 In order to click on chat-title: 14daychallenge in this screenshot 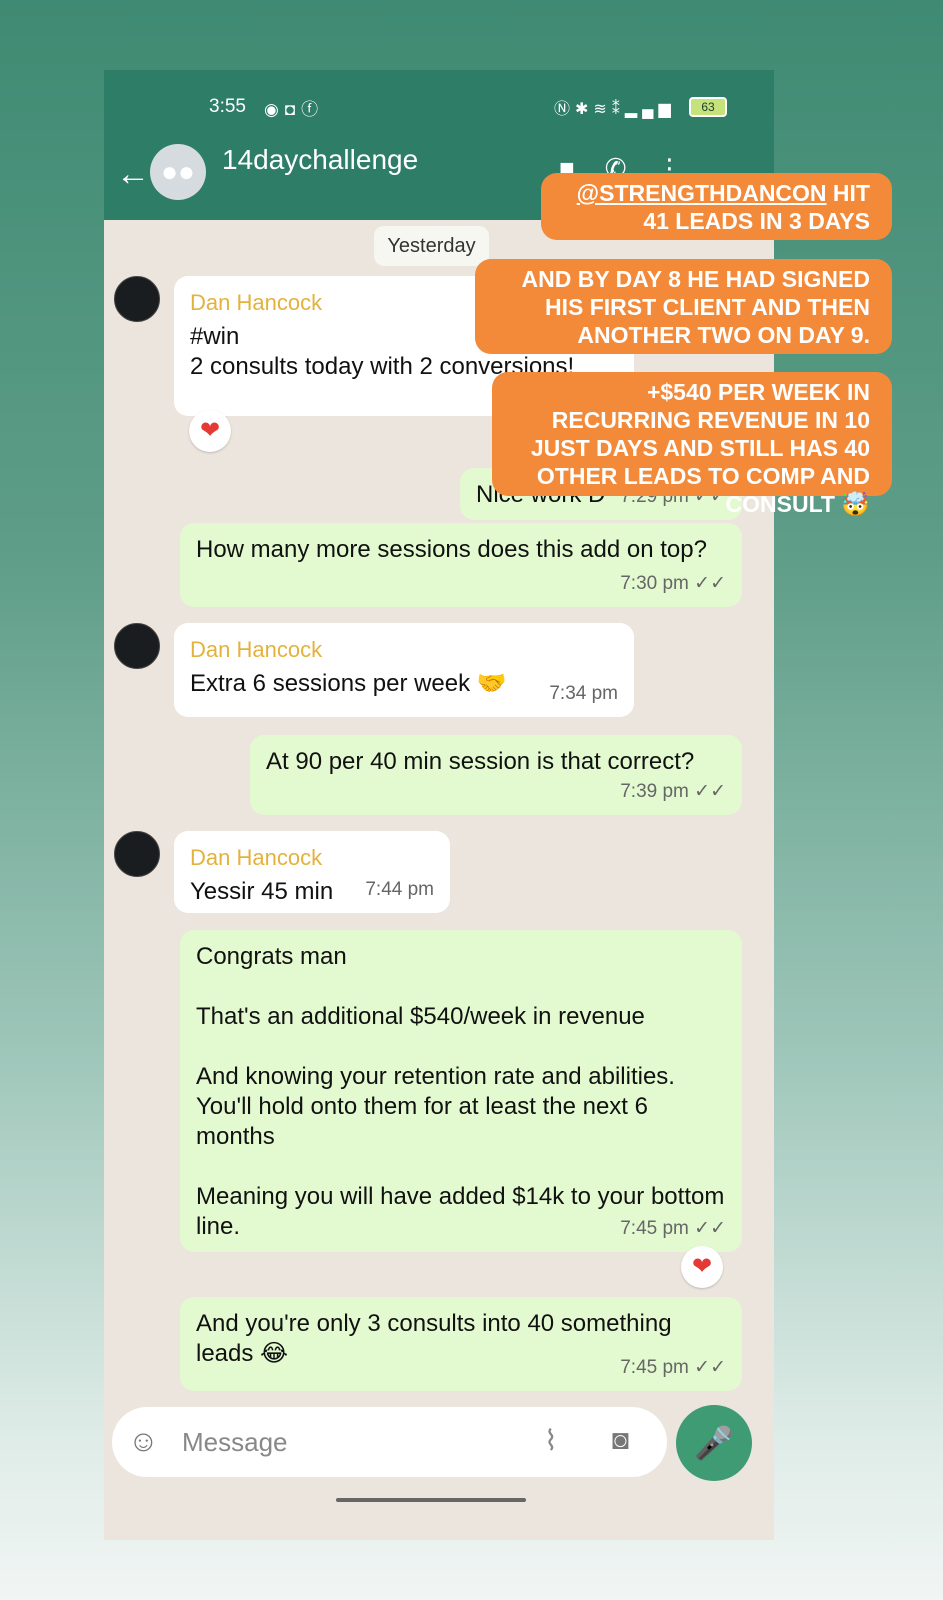, I will do `click(320, 160)`.